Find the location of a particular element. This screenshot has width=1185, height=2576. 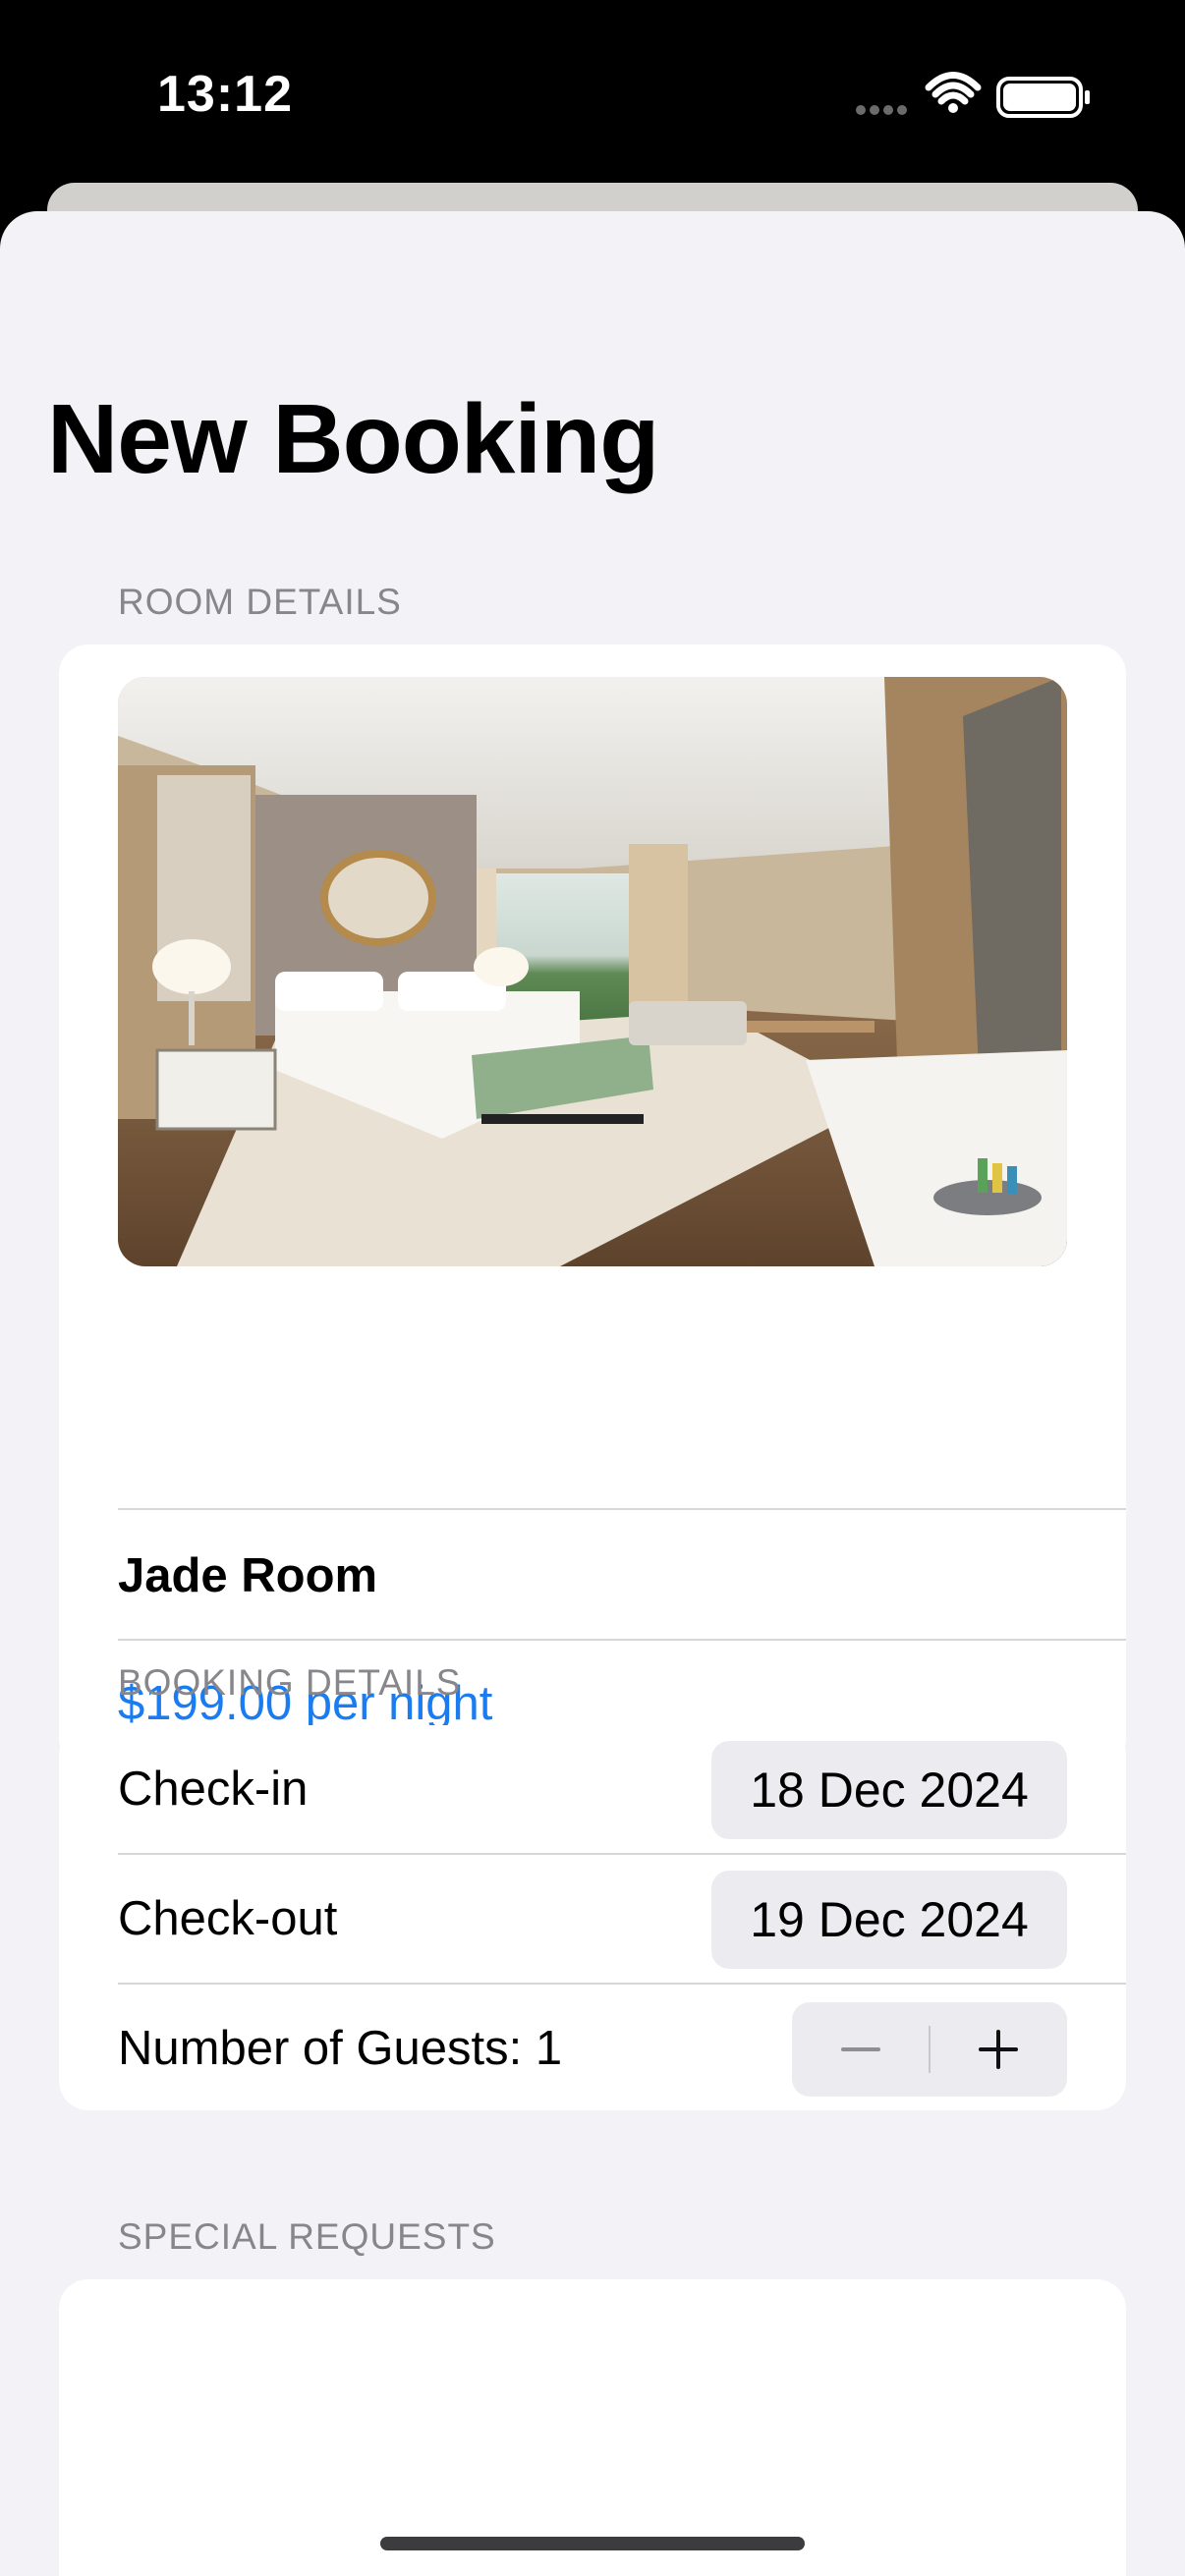

status-icons-svg is located at coordinates (973, 95).